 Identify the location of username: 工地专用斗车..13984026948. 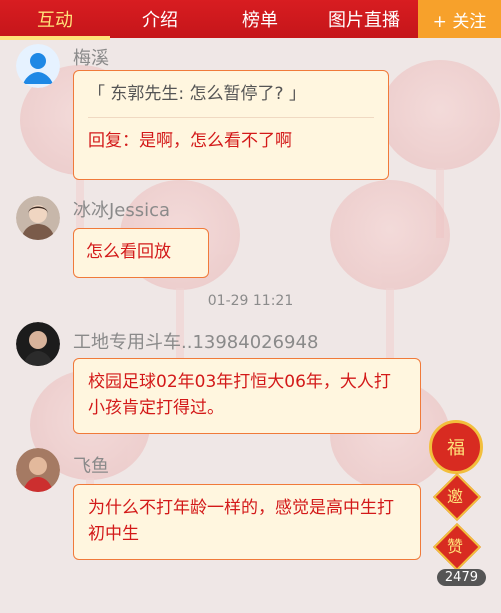
(196, 342).